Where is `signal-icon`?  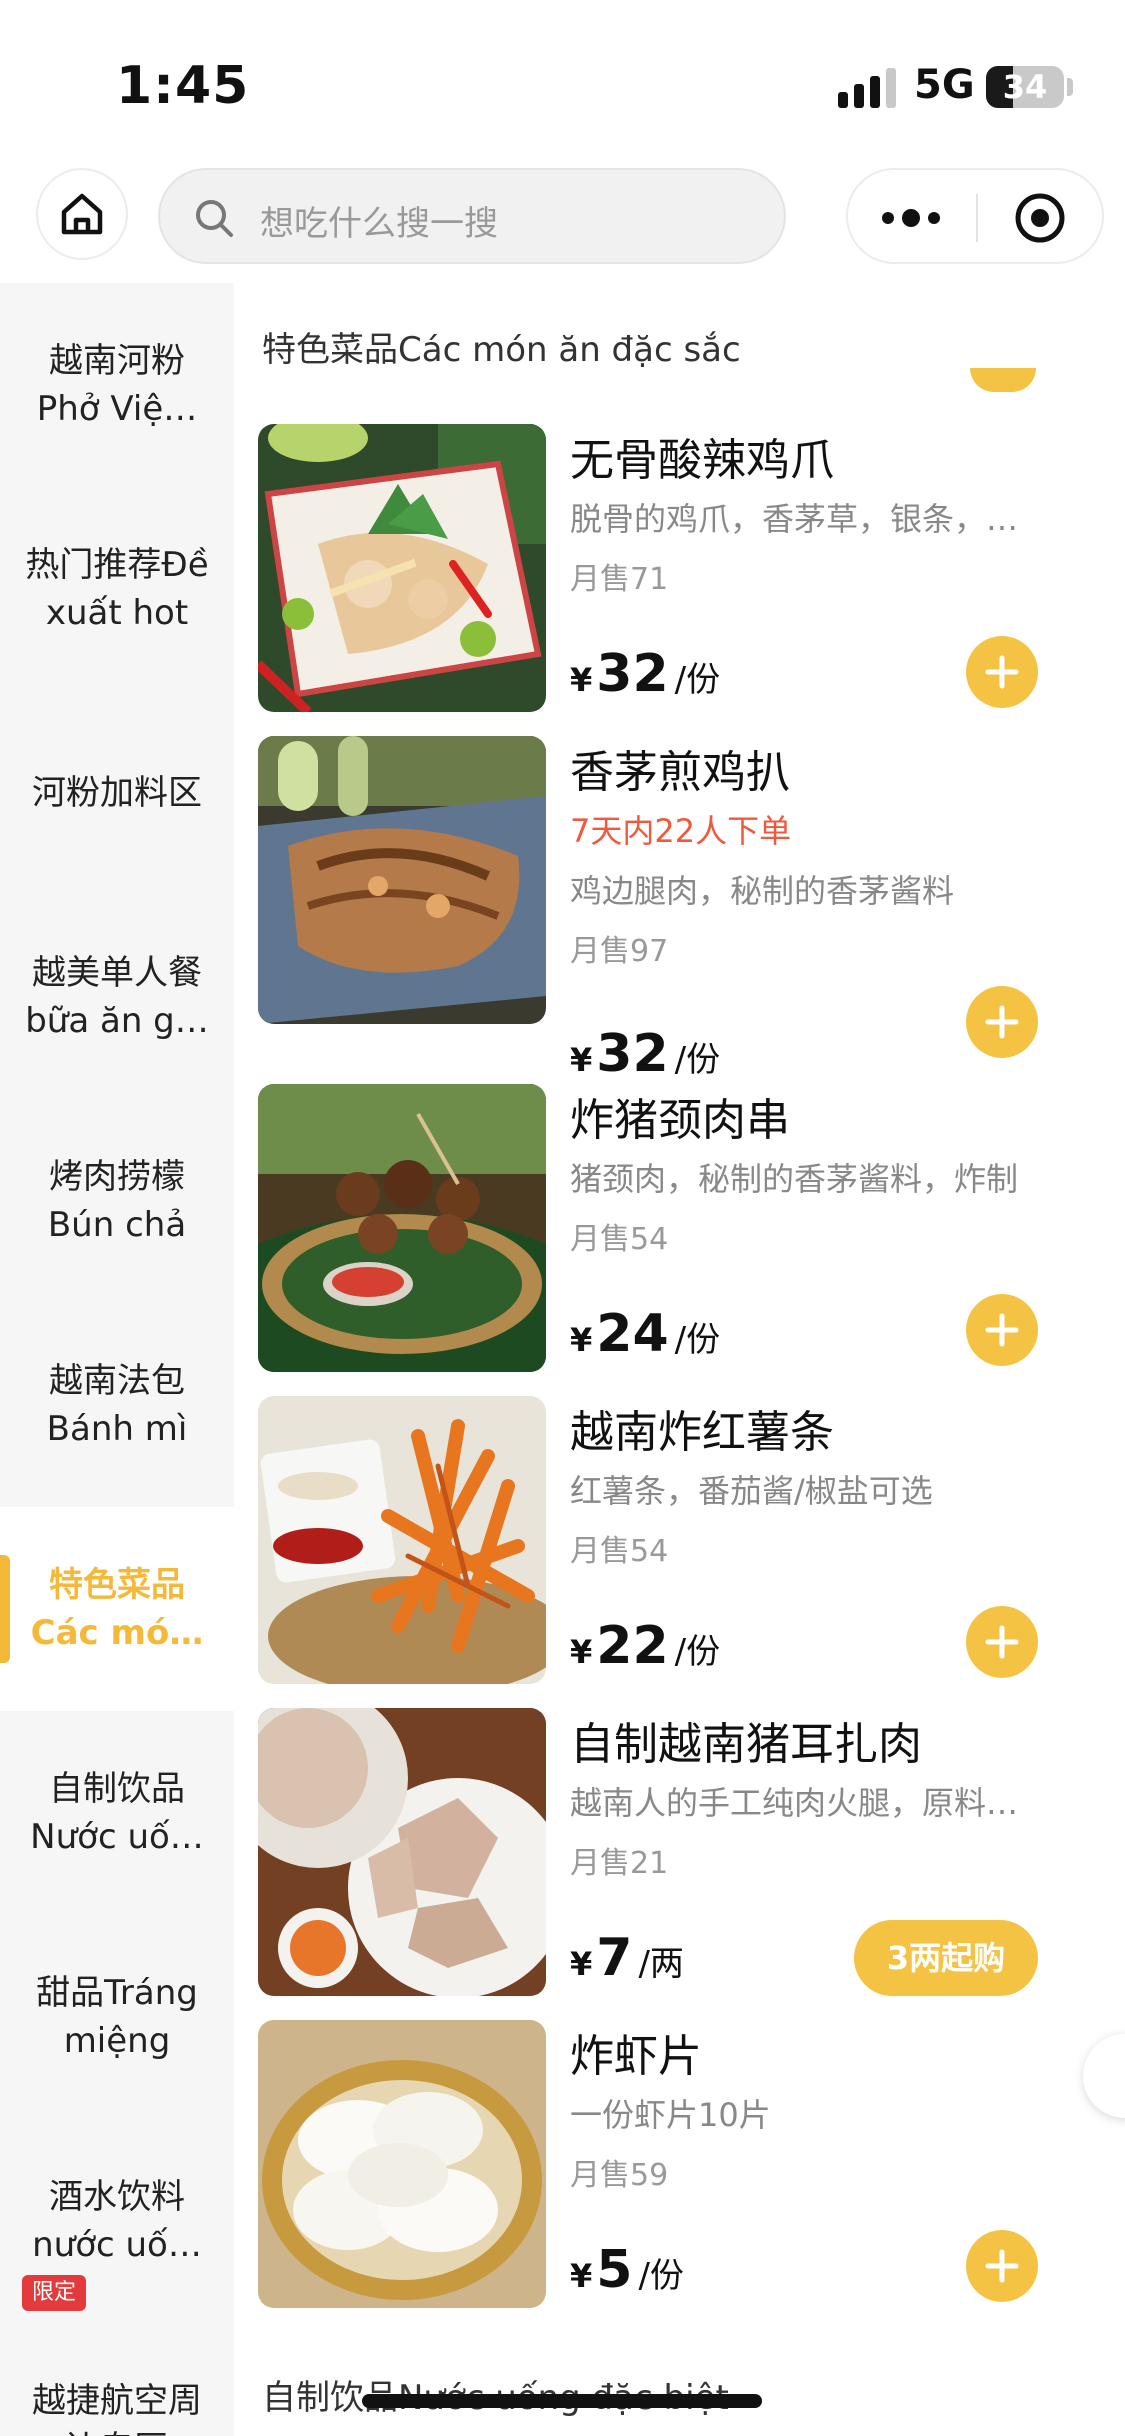 signal-icon is located at coordinates (867, 88).